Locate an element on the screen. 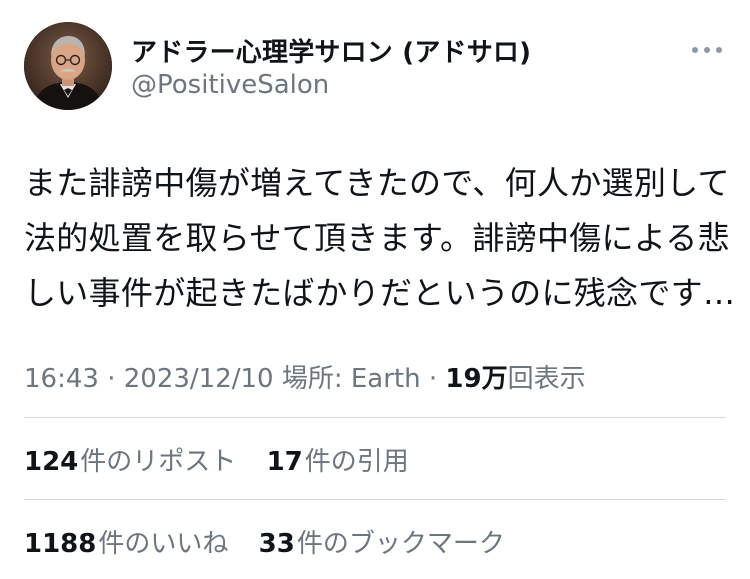 The image size is (750, 579). bookmarks-count: 33 is located at coordinates (276, 544).